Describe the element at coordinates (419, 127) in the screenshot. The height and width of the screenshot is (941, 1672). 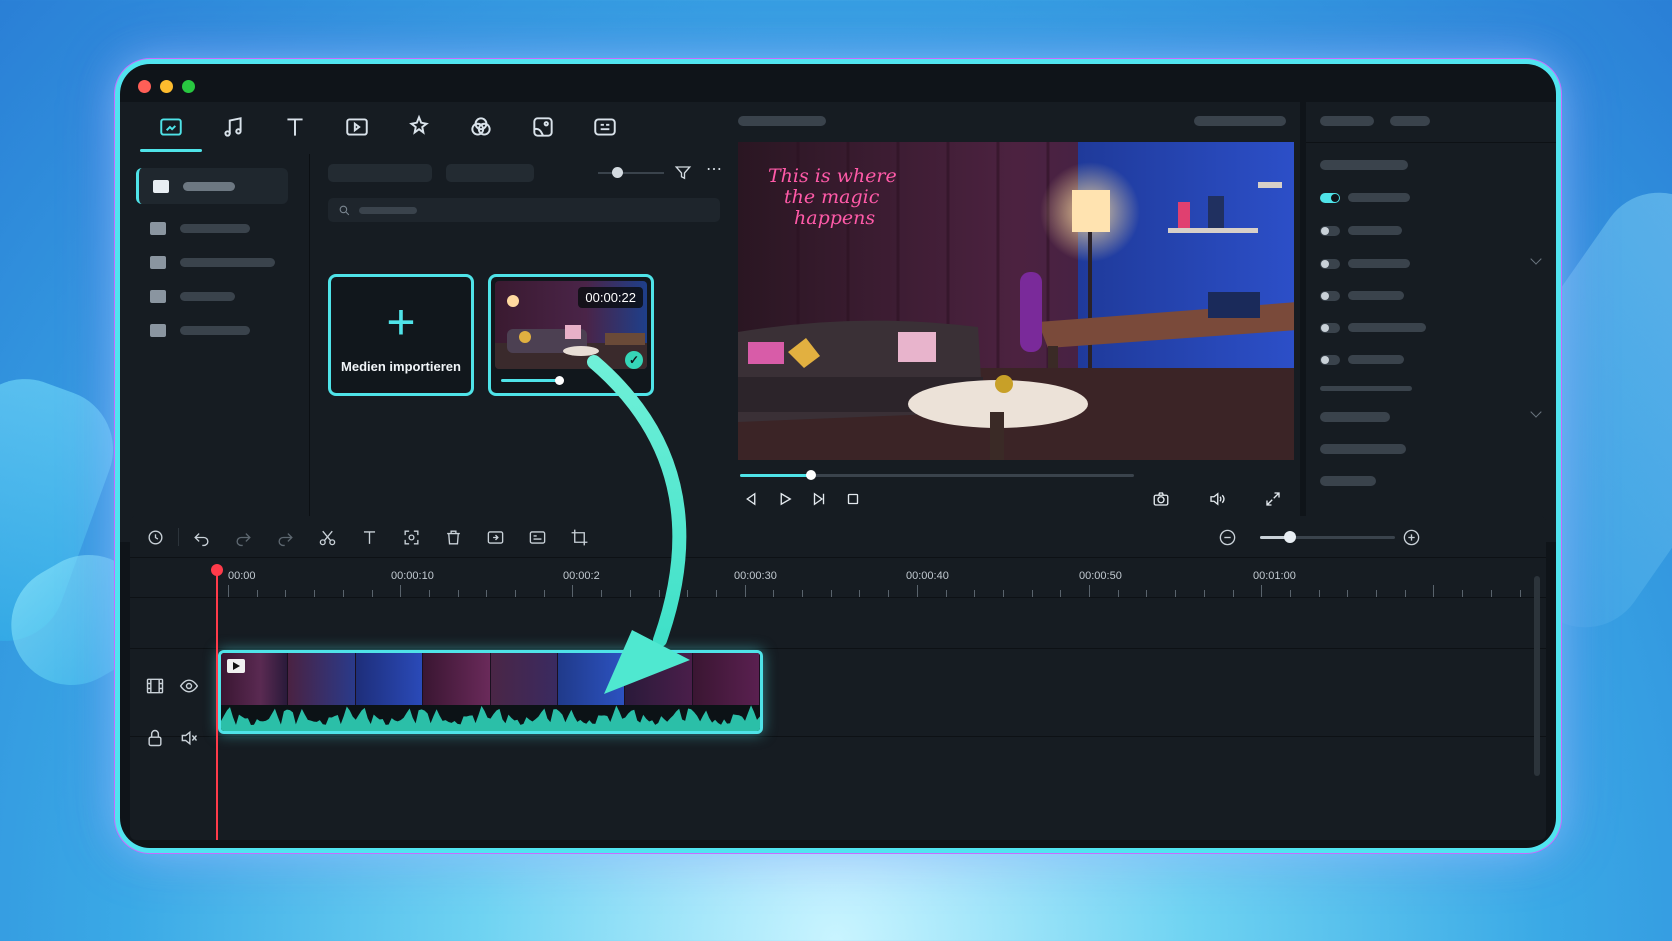
I see `tab-effects` at that location.